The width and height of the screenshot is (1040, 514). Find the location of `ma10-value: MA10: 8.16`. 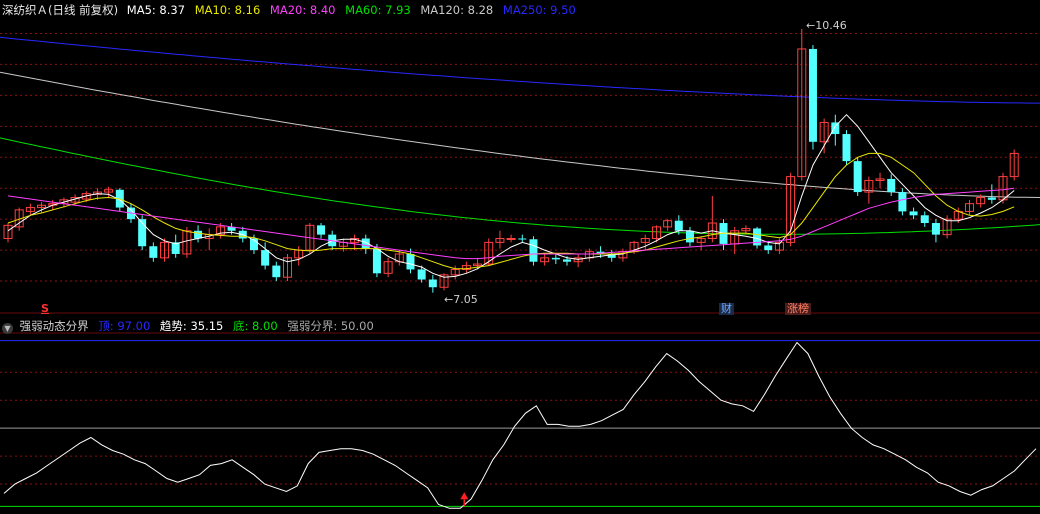

ma10-value: MA10: 8.16 is located at coordinates (227, 10).